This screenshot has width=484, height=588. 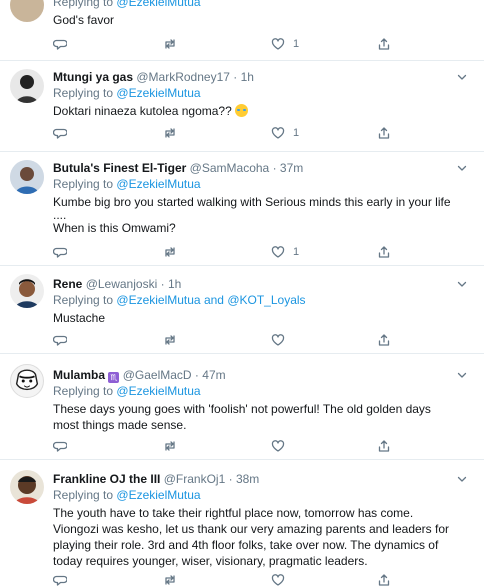 I want to click on laughing-emoji-icon, so click(x=242, y=110).